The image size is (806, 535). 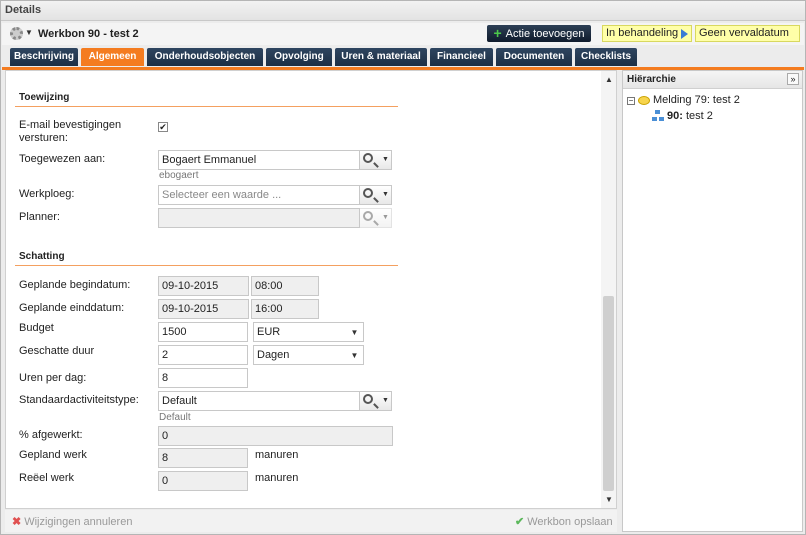 I want to click on arrow-up-icon: ▲, so click(x=609, y=79).